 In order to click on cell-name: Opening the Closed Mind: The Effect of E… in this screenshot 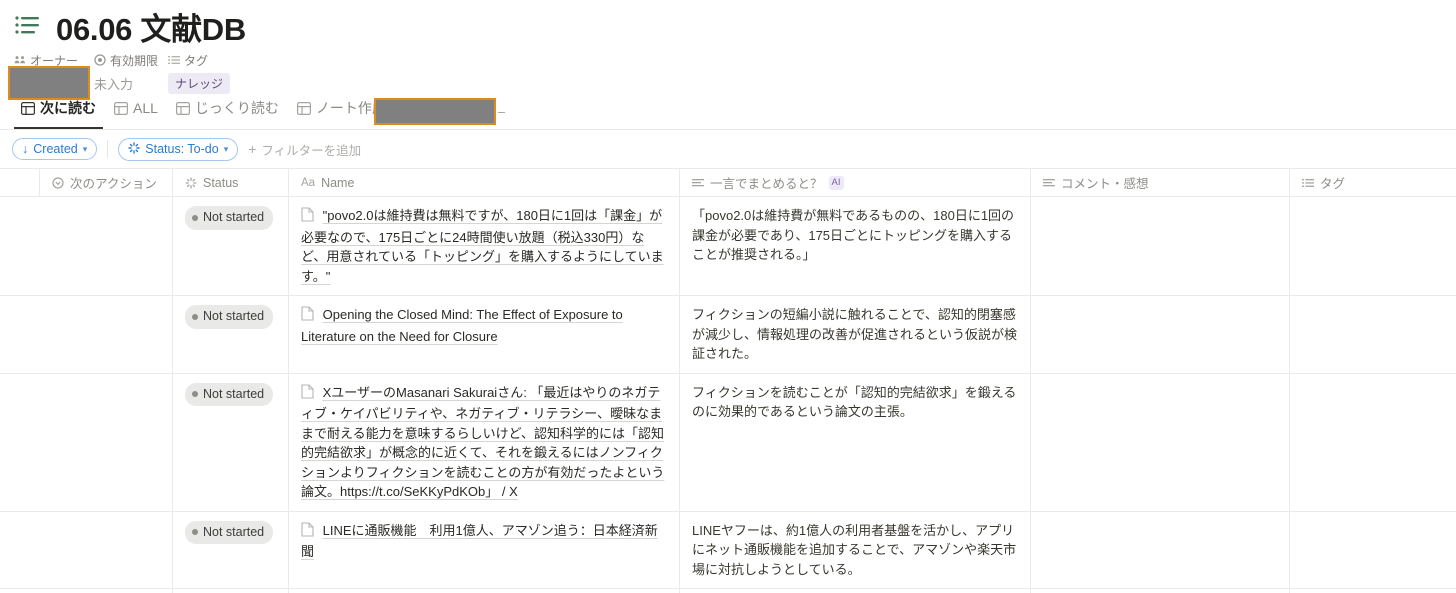, I will do `click(484, 334)`.